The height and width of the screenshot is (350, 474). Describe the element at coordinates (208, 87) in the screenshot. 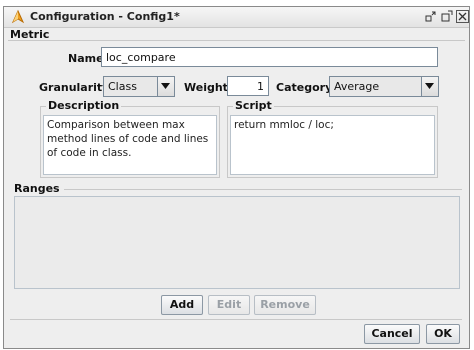

I see `weight-label: Weight:` at that location.